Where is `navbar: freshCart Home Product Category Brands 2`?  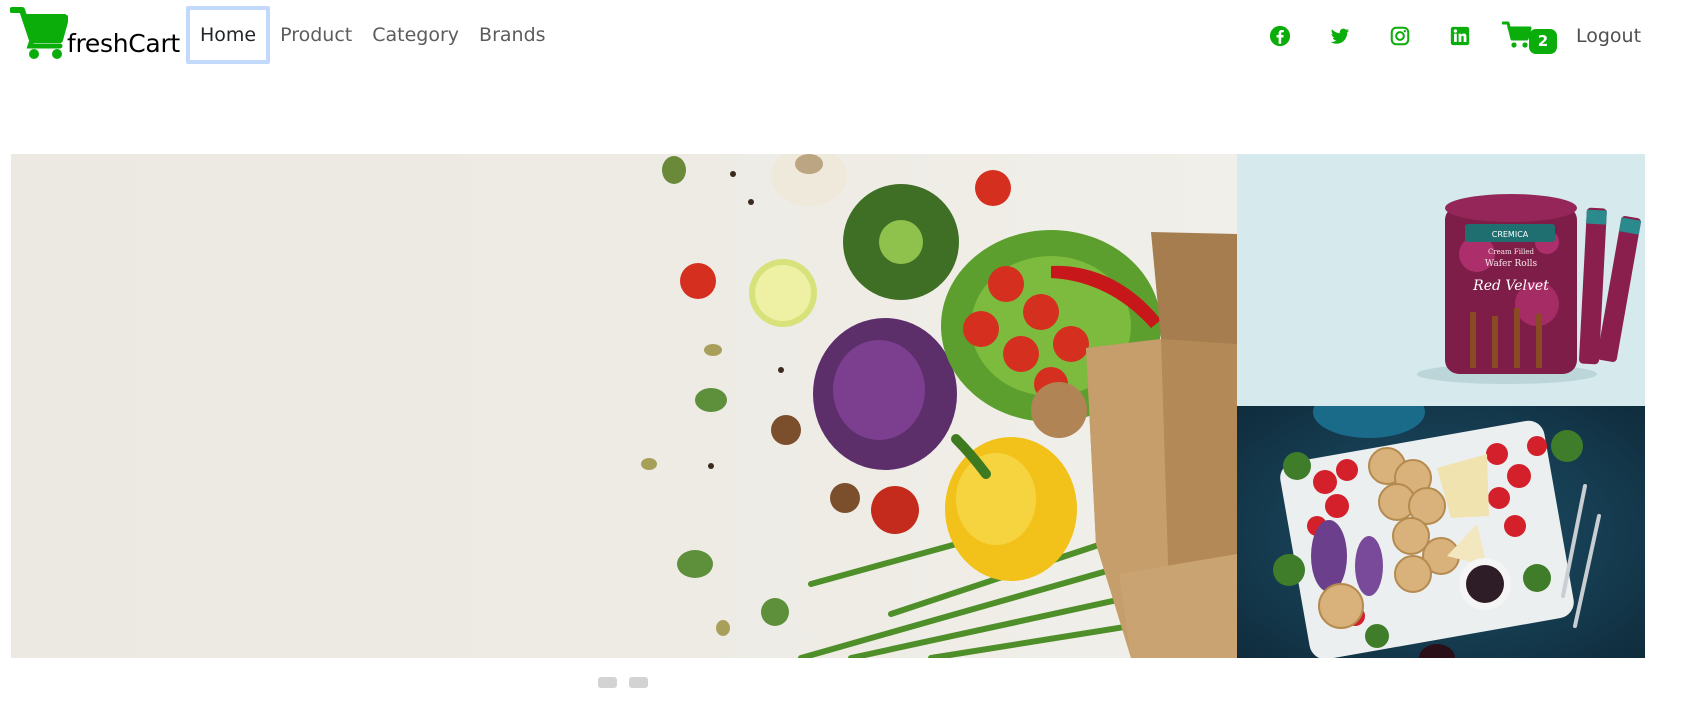
navbar: freshCart Home Product Category Brands 2 is located at coordinates (847, 36).